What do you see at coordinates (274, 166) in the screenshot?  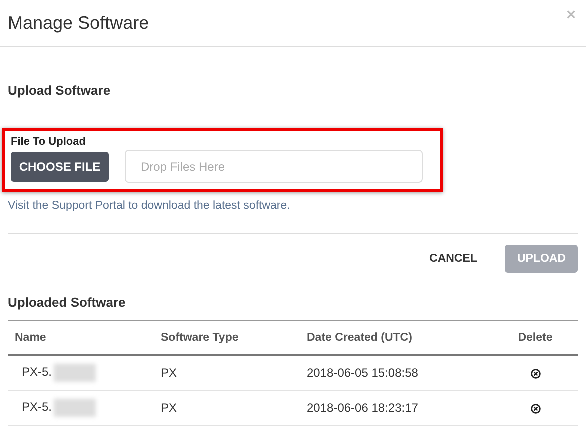 I see `drop-field: Drop Files Here` at bounding box center [274, 166].